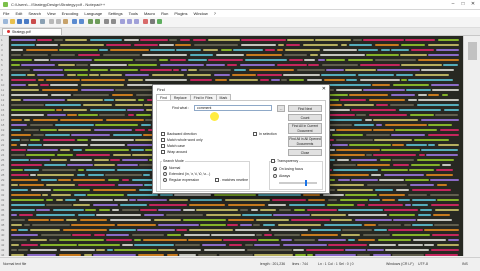 Image resolution: width=480 pixels, height=271 pixels. I want to click on always-radio, so click(275, 176).